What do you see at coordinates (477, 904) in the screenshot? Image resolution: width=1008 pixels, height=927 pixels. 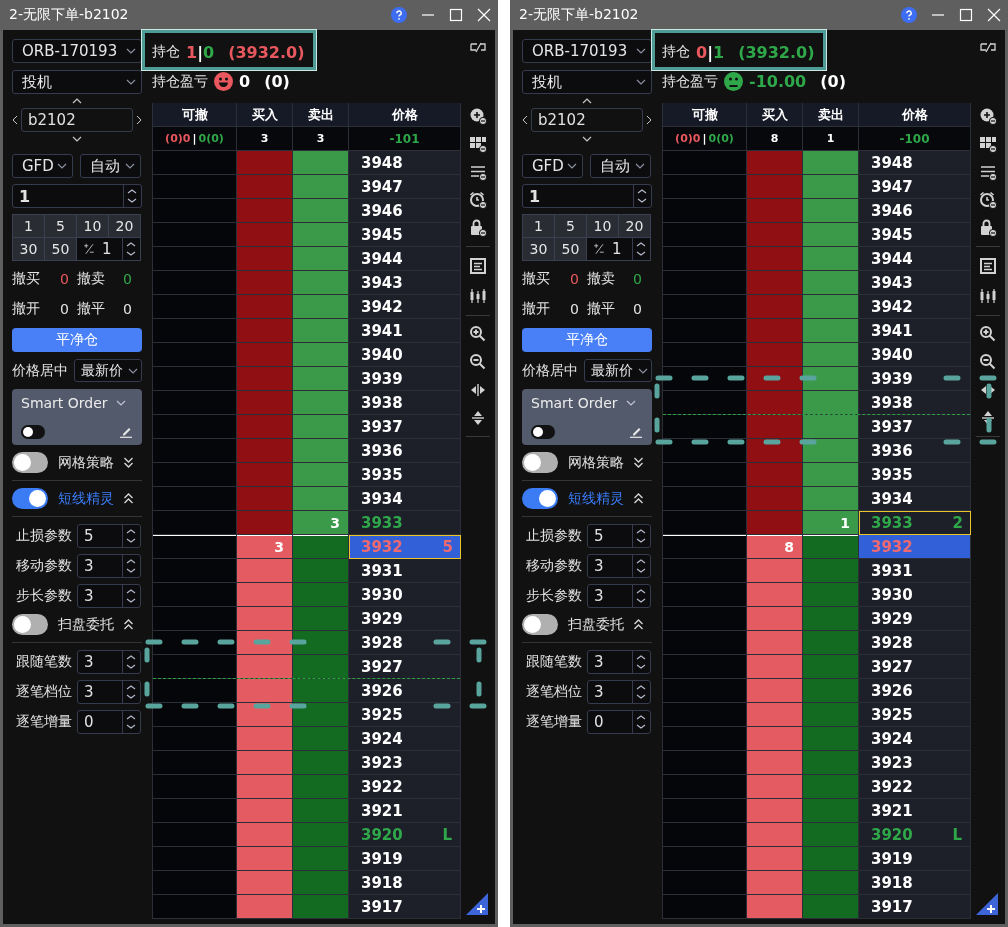 I see `corner-add-icon` at bounding box center [477, 904].